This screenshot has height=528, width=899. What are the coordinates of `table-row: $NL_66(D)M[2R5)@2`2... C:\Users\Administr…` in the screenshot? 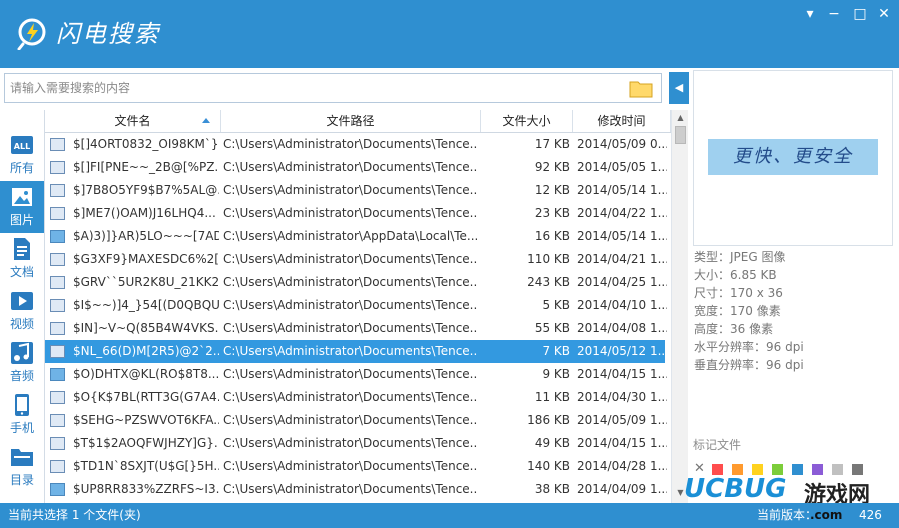 It's located at (356, 351).